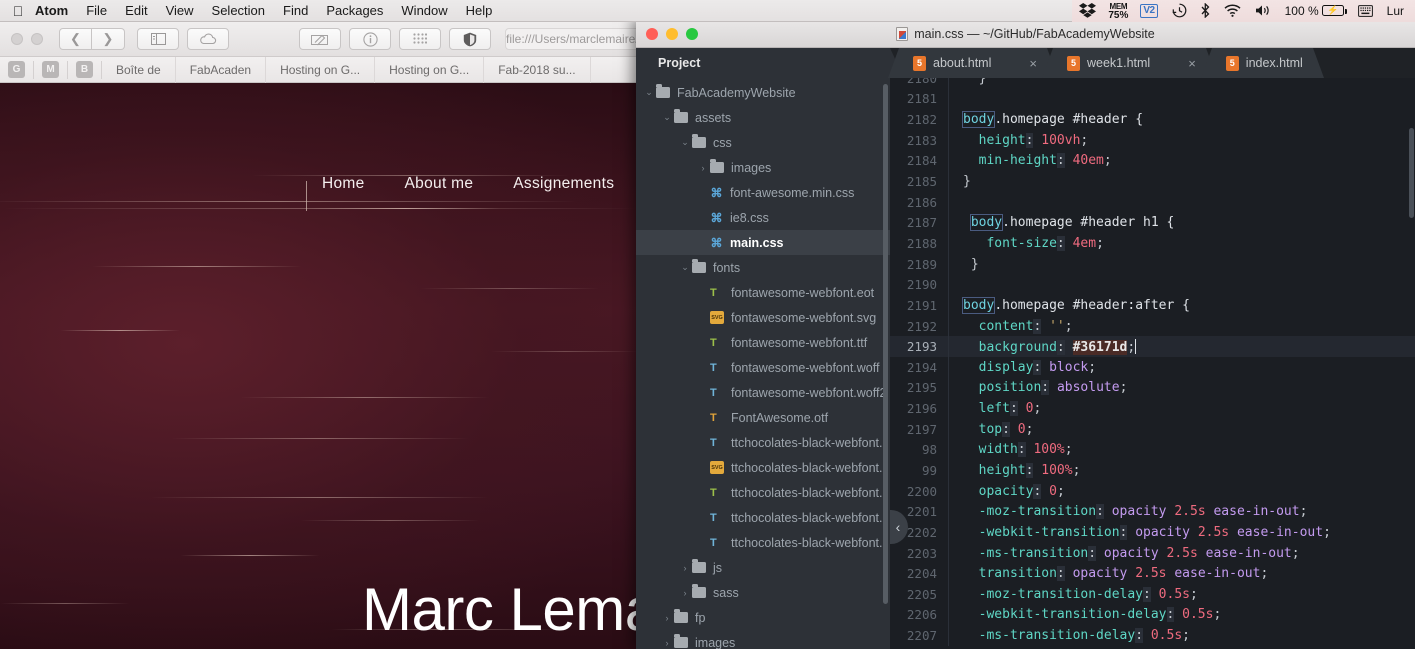 The width and height of the screenshot is (1415, 649). I want to click on code-line: 2200 opacity: 0;, so click(1152, 491).